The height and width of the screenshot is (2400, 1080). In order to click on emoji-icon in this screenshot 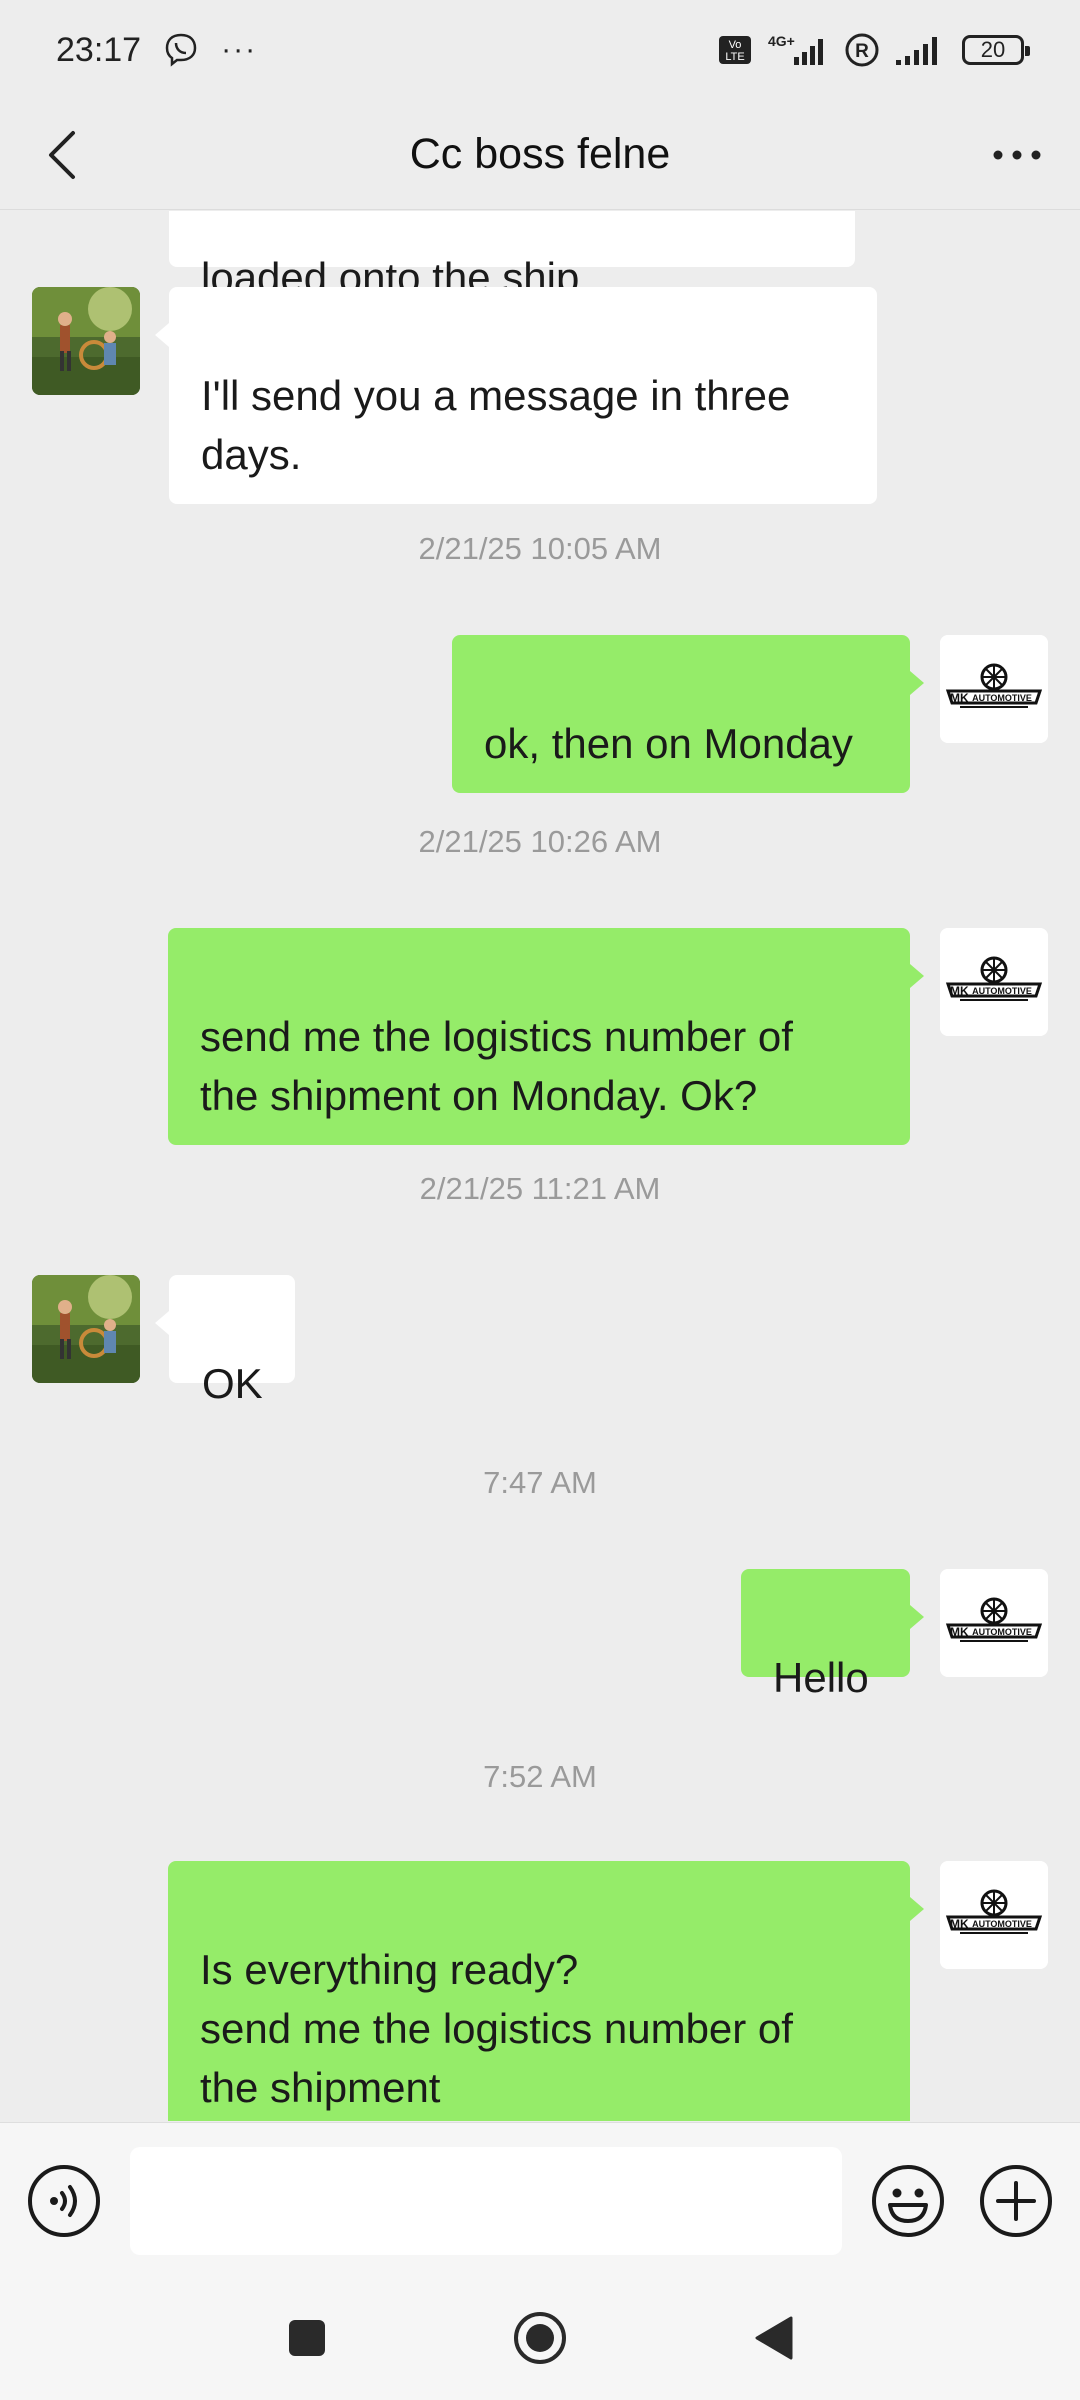, I will do `click(908, 2201)`.